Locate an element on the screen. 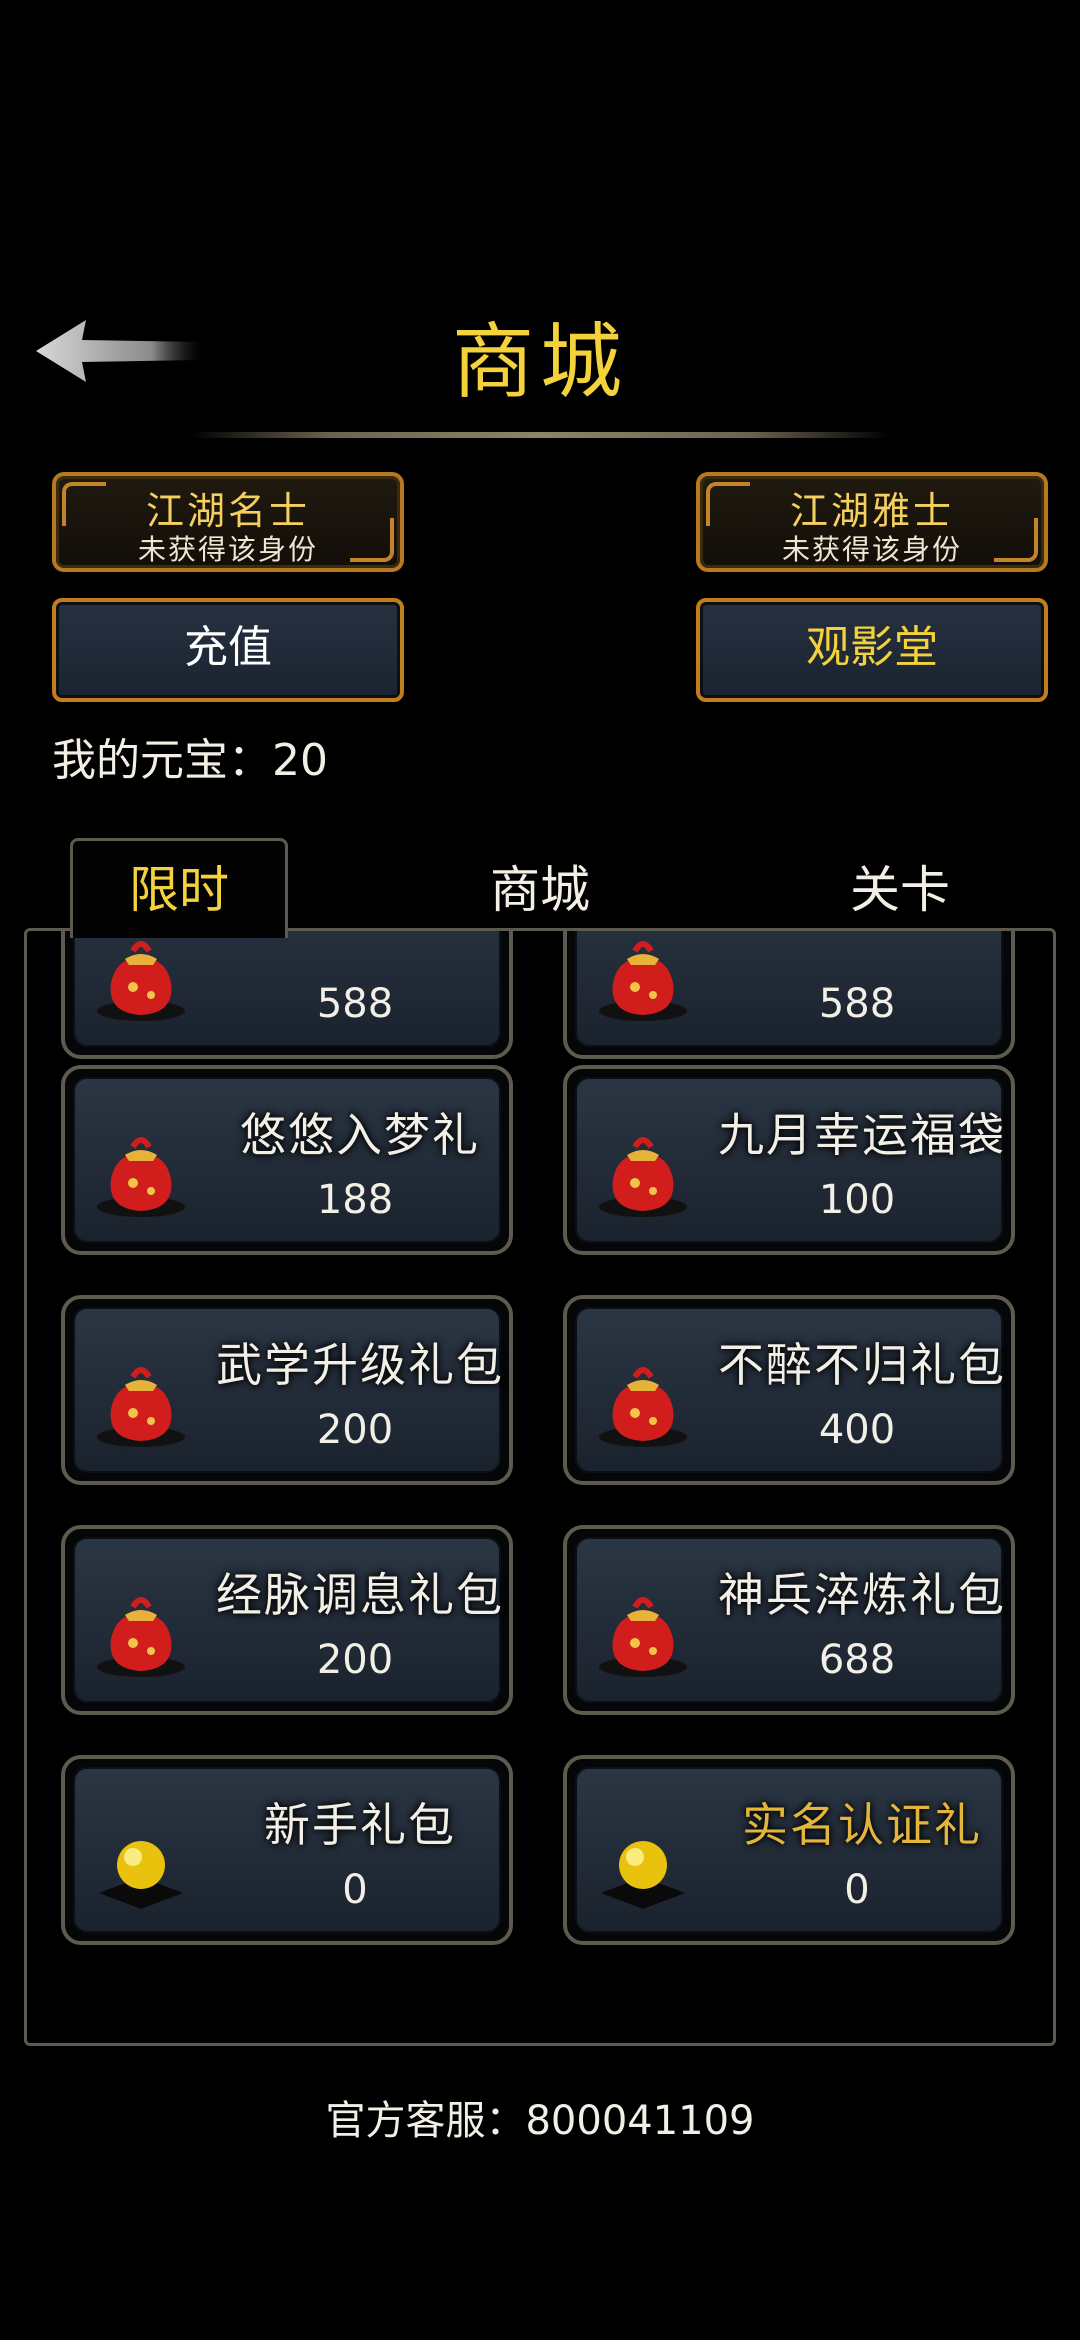  cinema-button: 观影堂 is located at coordinates (872, 650).